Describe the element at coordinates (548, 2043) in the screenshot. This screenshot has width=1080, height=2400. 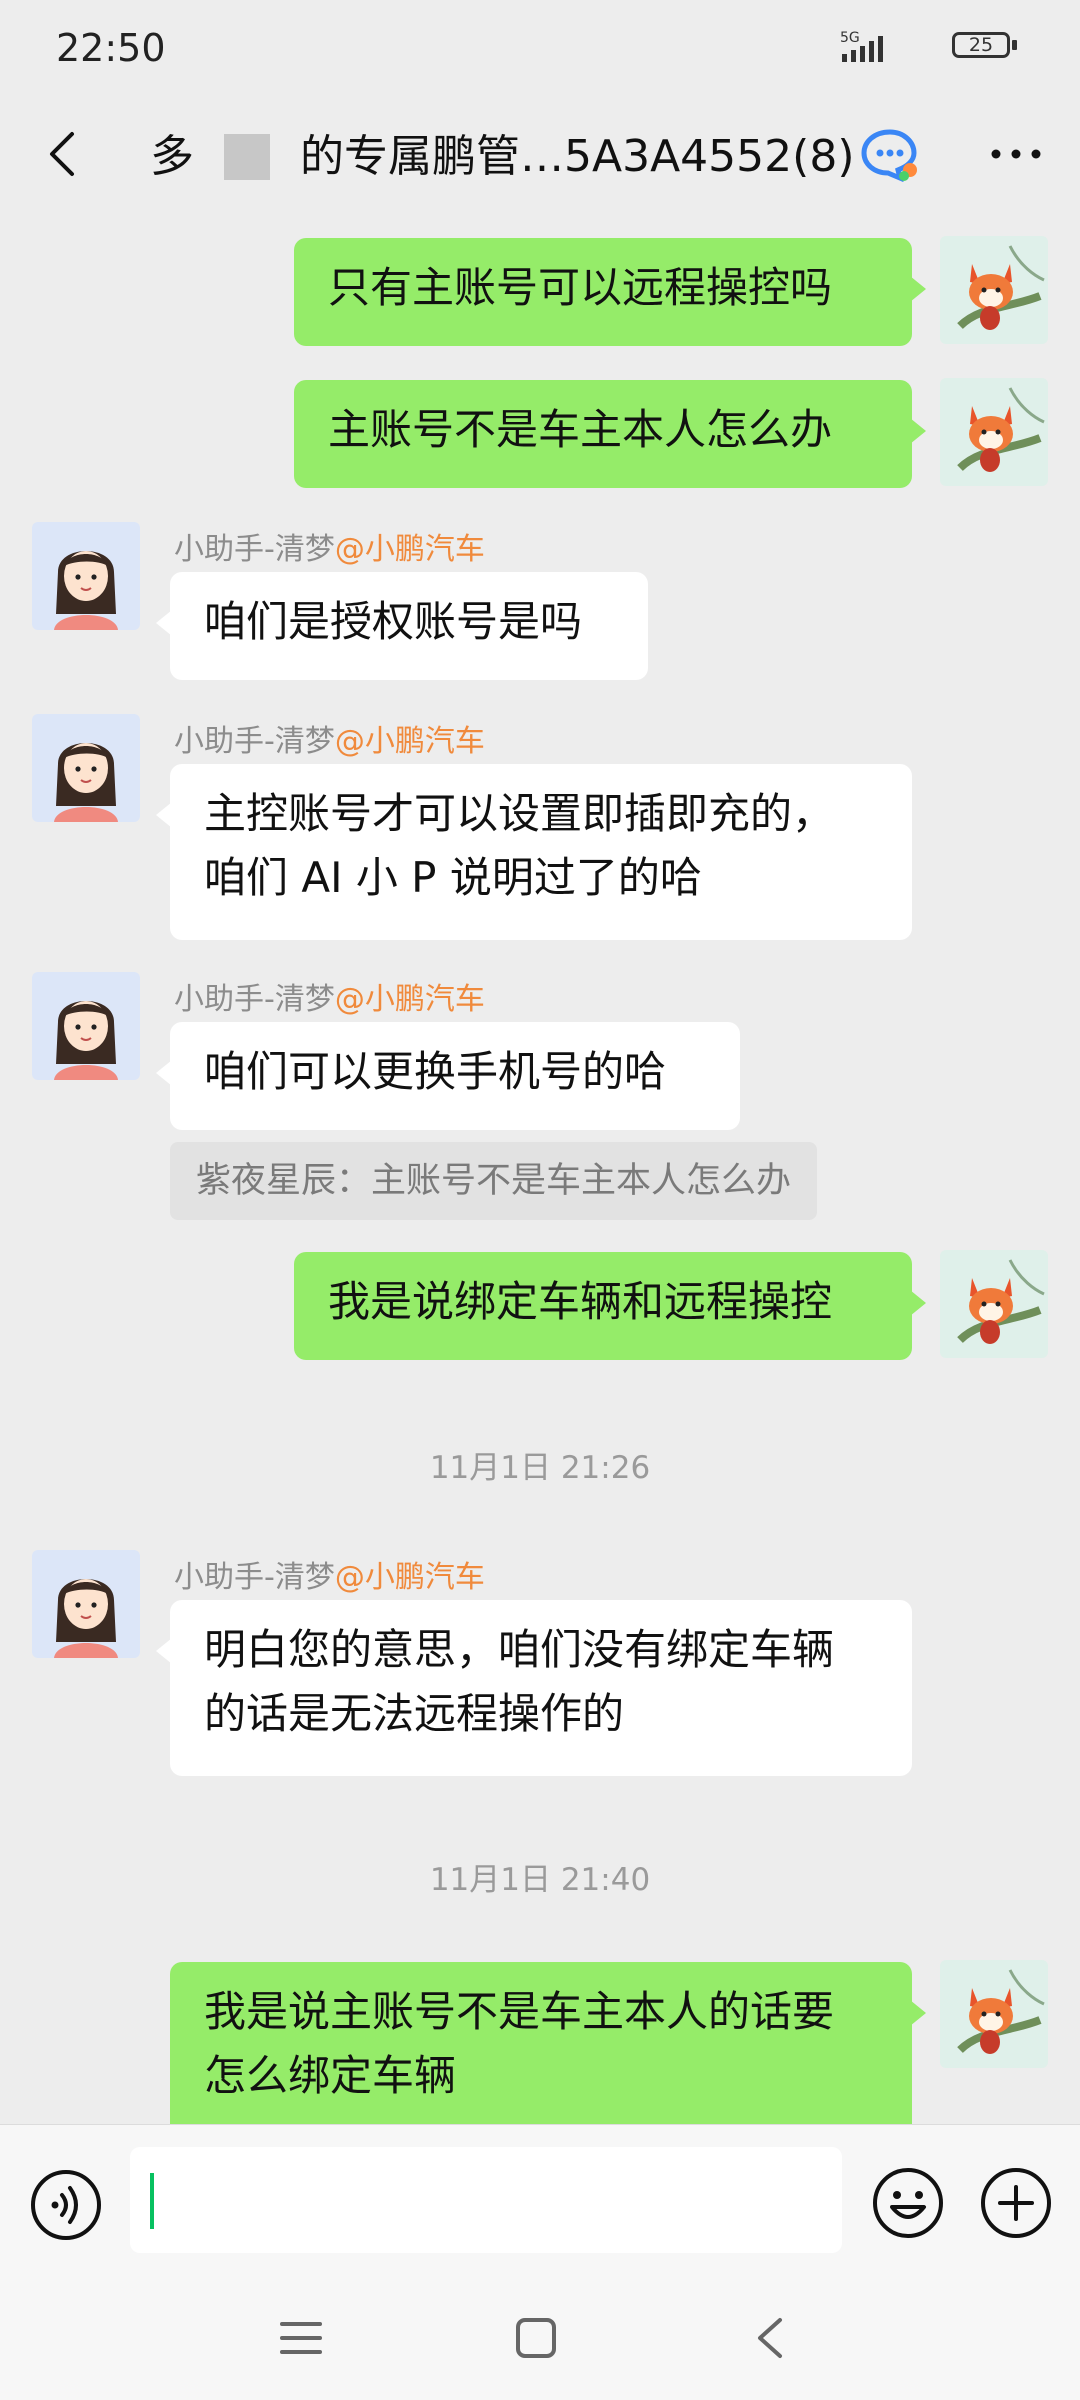
I see `message-bubble-outgoing: 我是说主账号不是车主本人的话要 怎么绑定车辆` at that location.